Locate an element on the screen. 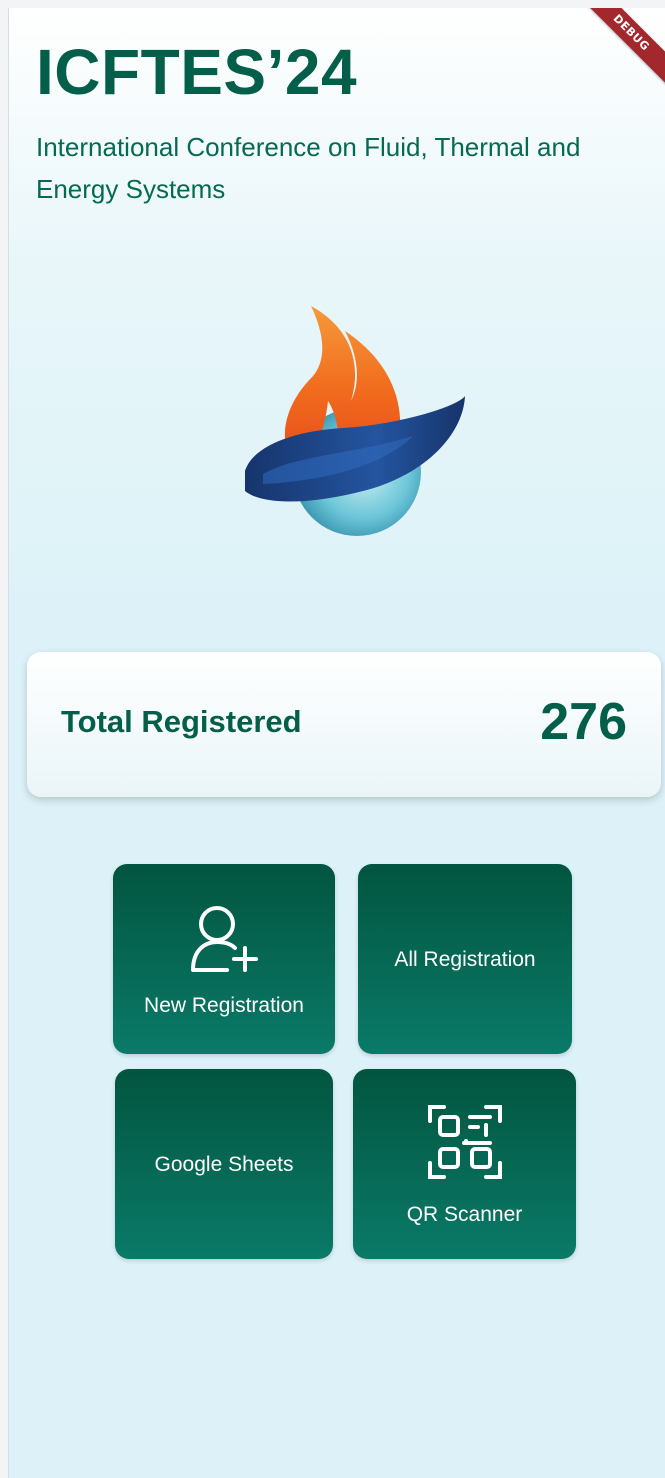 The image size is (665, 1478). qr-scanner-button: QR Scanner is located at coordinates (464, 1164).